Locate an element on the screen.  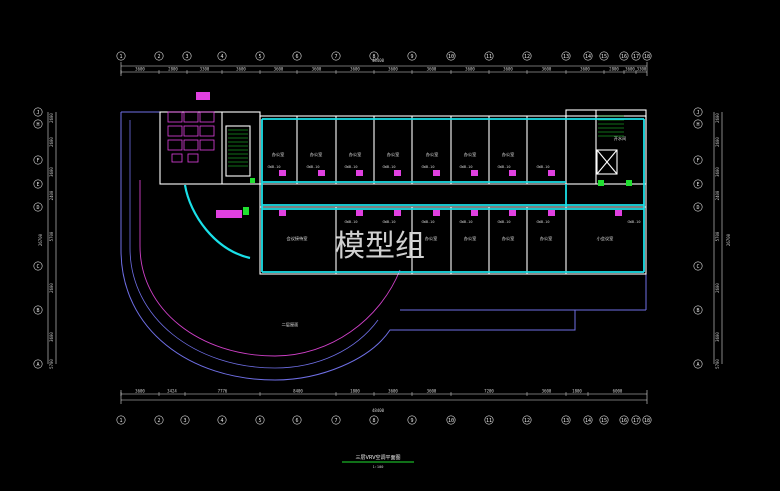
dimensions-left: 2600 2600 3600 2400 5700 2600 3600 5700 is located at coordinates (51, 241).